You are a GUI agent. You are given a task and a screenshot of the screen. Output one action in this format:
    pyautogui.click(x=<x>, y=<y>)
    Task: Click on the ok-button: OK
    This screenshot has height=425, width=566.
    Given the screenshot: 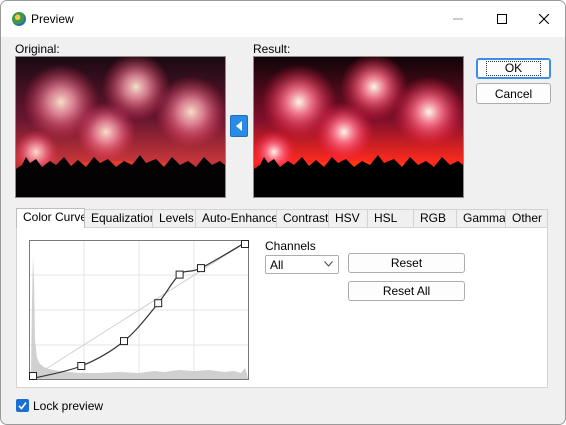 What is the action you would take?
    pyautogui.click(x=513, y=68)
    